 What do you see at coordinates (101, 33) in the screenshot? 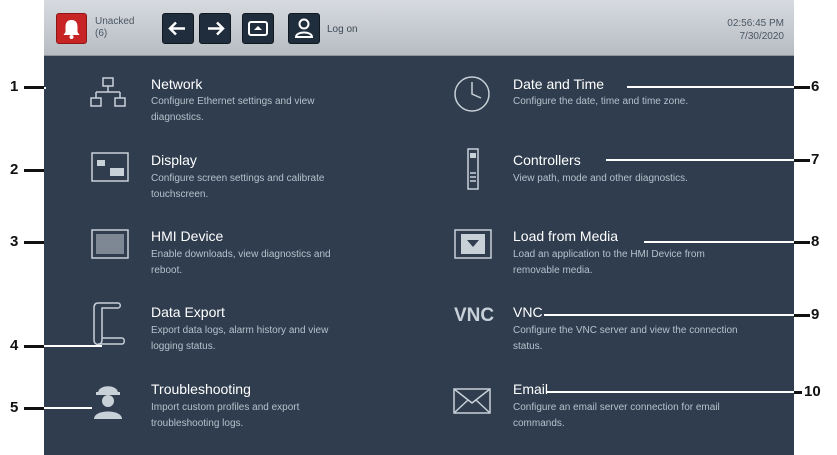
I see `unacked-count: (6)` at bounding box center [101, 33].